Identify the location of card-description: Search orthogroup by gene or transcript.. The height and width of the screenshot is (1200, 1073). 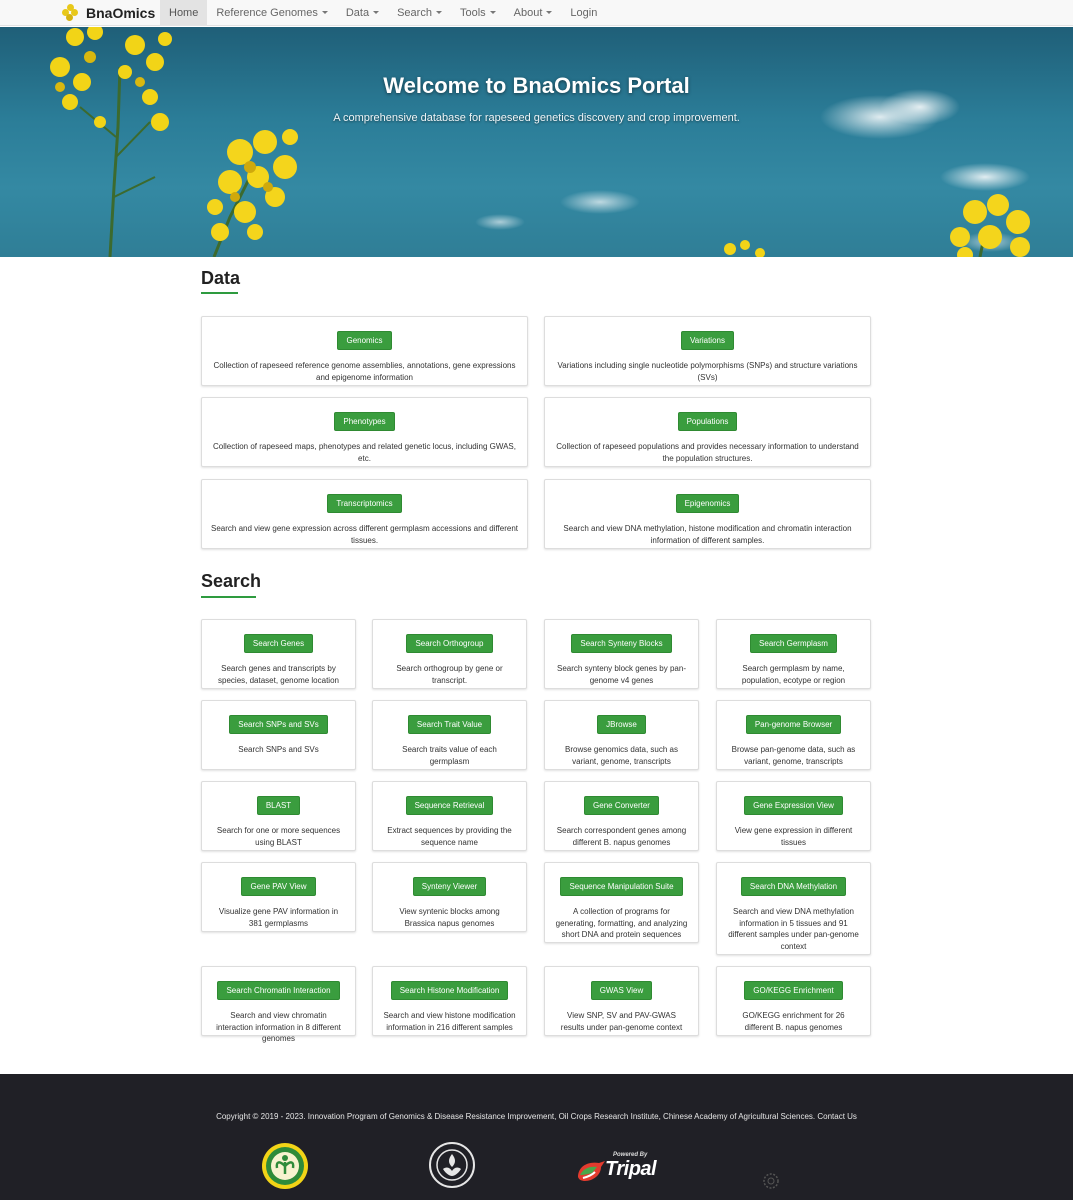
(449, 674).